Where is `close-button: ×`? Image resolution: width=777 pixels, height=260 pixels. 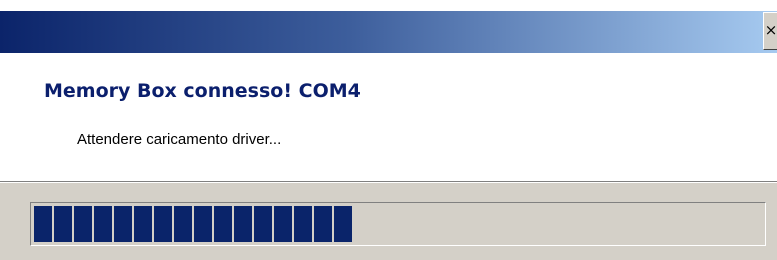 close-button: × is located at coordinates (770, 31).